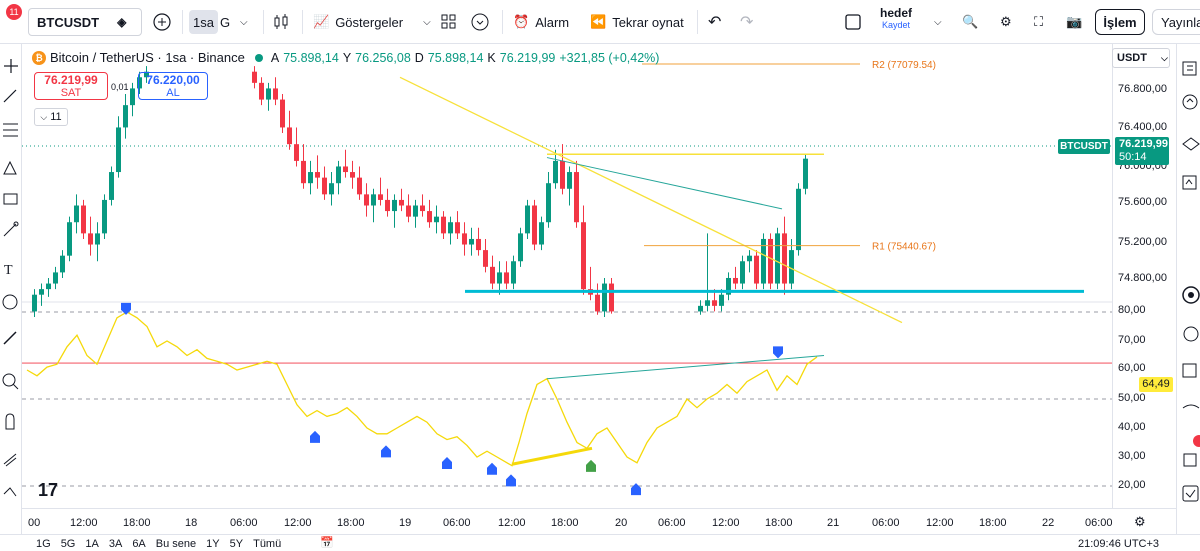 Image resolution: width=1200 pixels, height=551 pixels. What do you see at coordinates (203, 22) in the screenshot?
I see `interval-button: 1sa` at bounding box center [203, 22].